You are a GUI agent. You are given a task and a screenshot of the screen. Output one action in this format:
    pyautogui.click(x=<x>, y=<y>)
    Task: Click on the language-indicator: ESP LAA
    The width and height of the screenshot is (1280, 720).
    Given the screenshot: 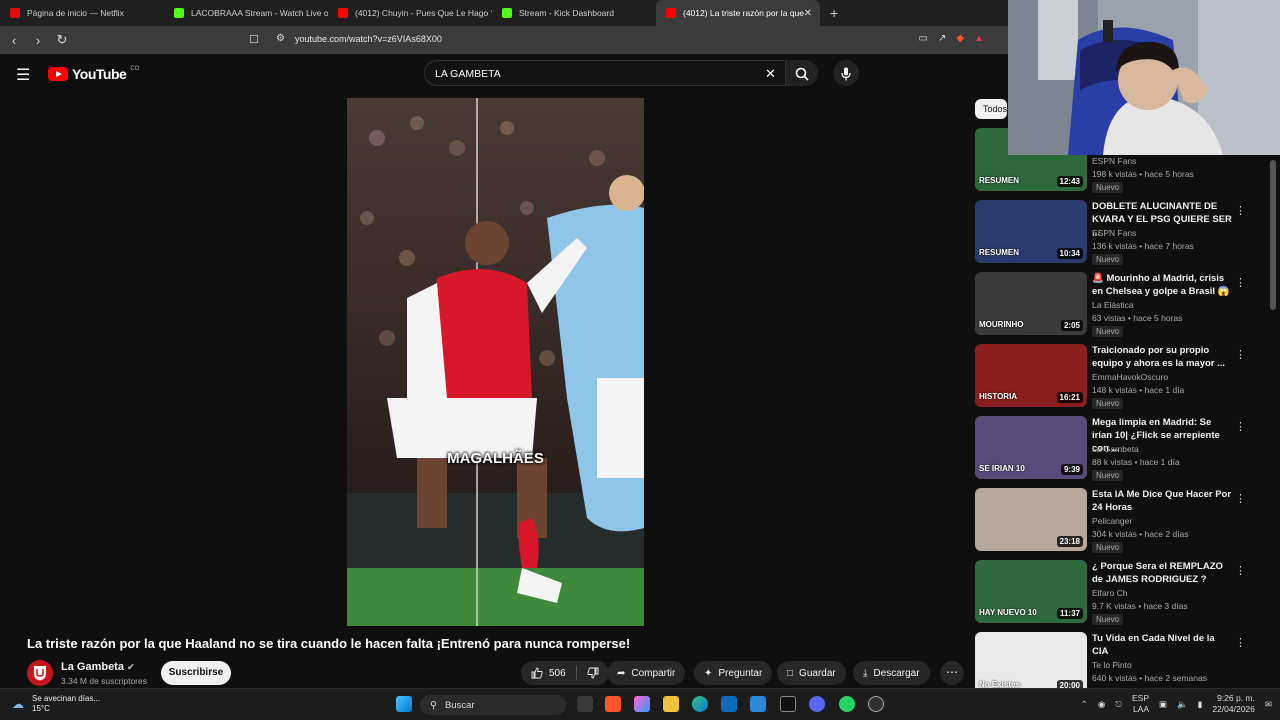 What is the action you would take?
    pyautogui.click(x=1140, y=704)
    